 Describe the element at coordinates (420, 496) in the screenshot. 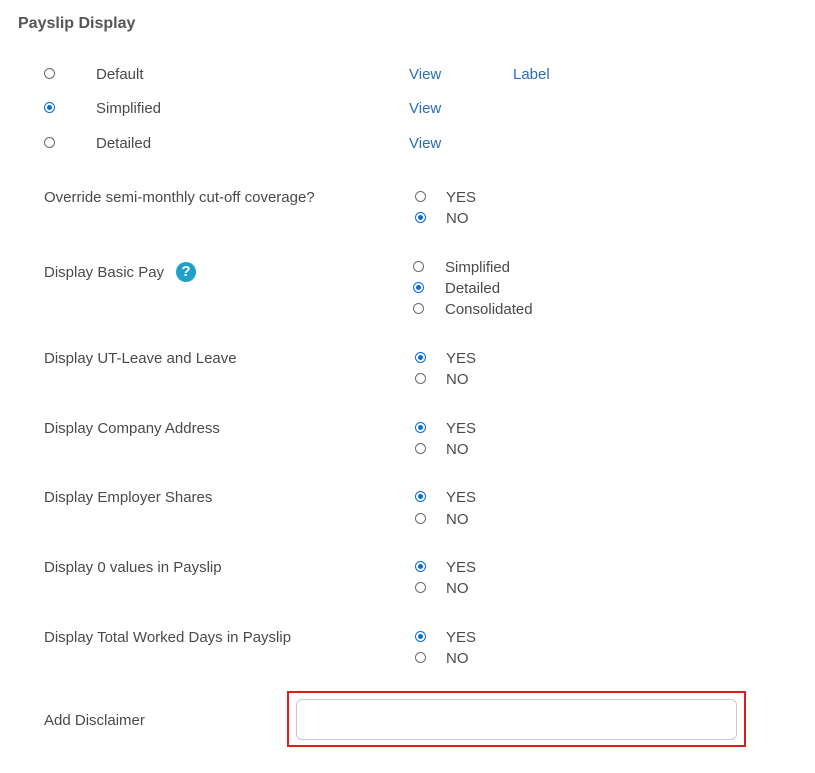

I see `radio-employer-shares-yes` at that location.